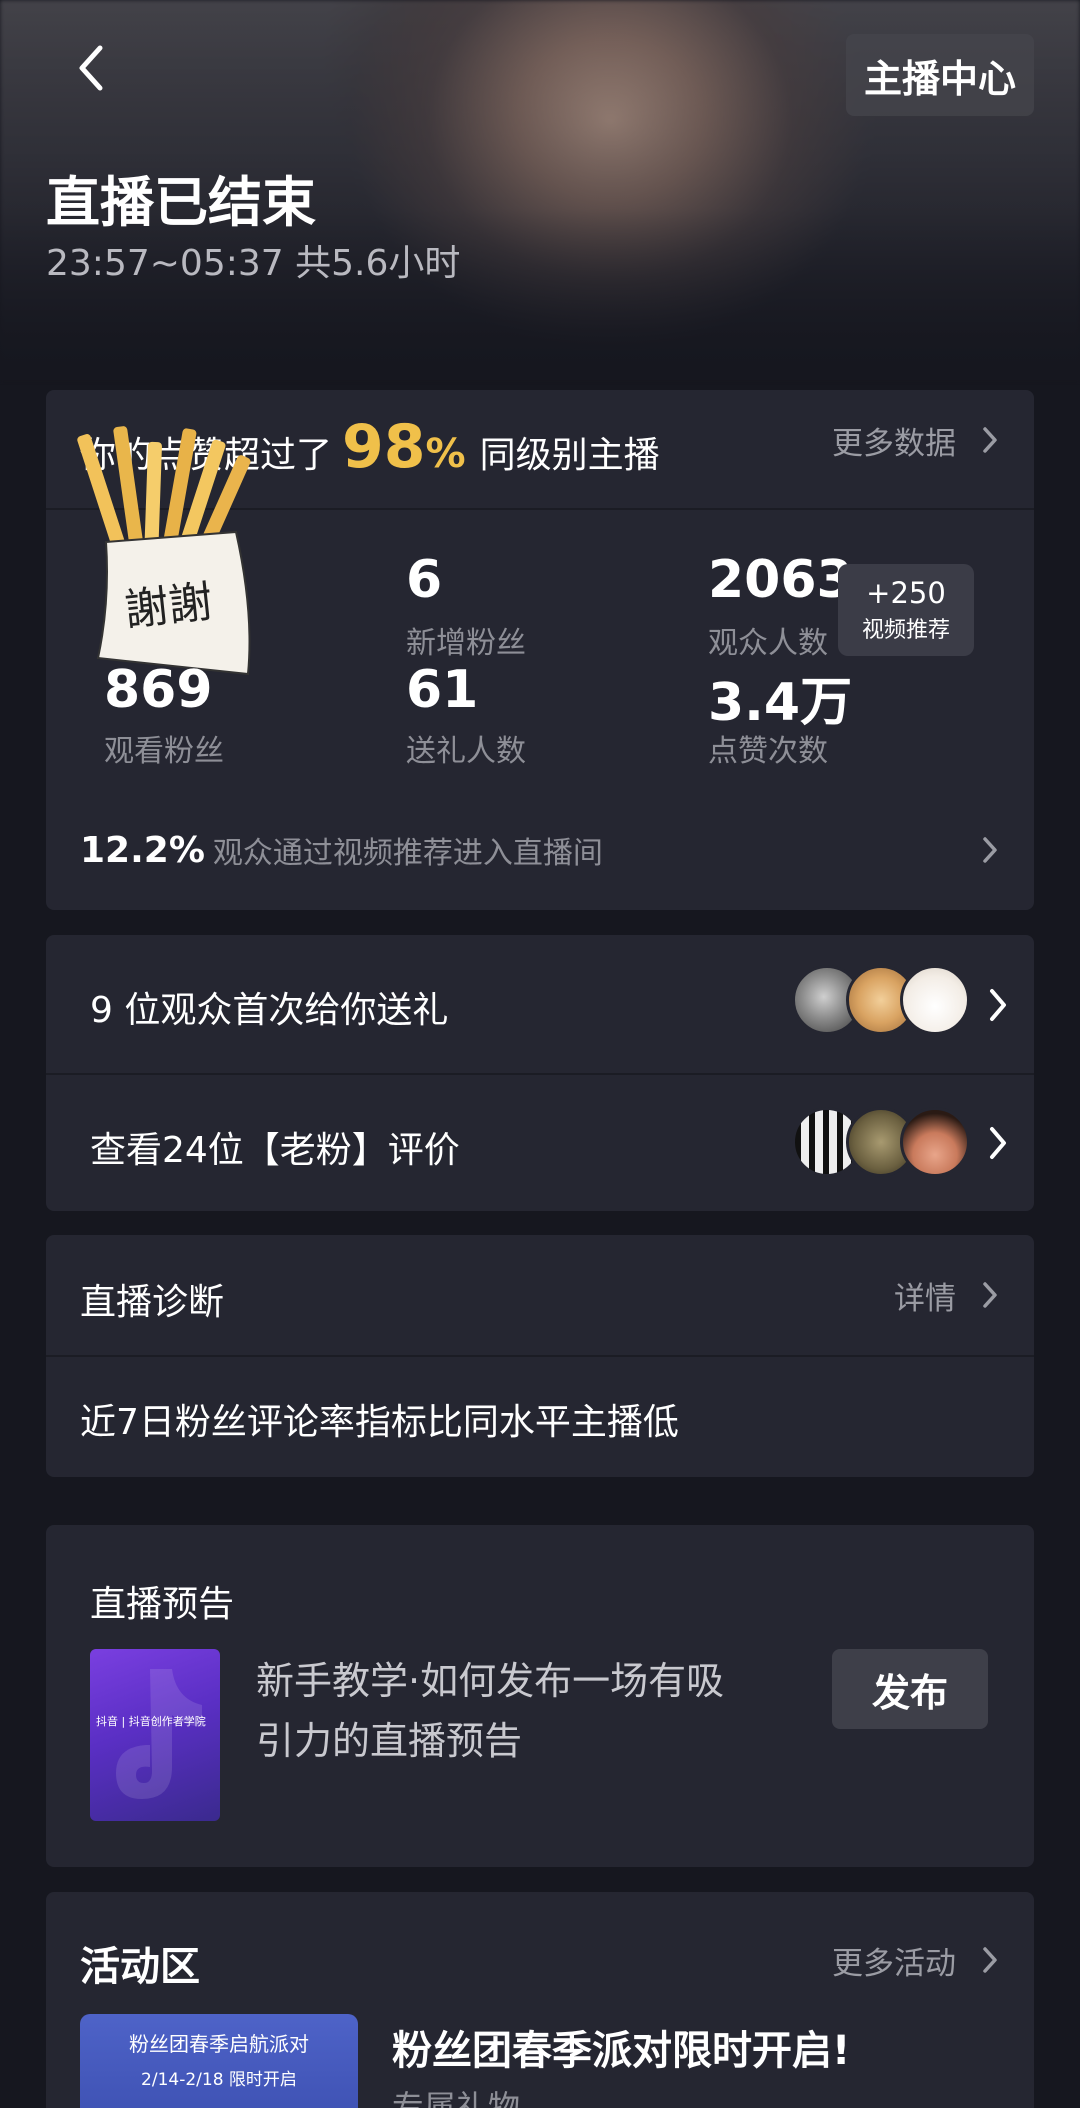  What do you see at coordinates (407, 853) in the screenshot?
I see `recommend-text: 观众通过视频推荐进入直播间` at bounding box center [407, 853].